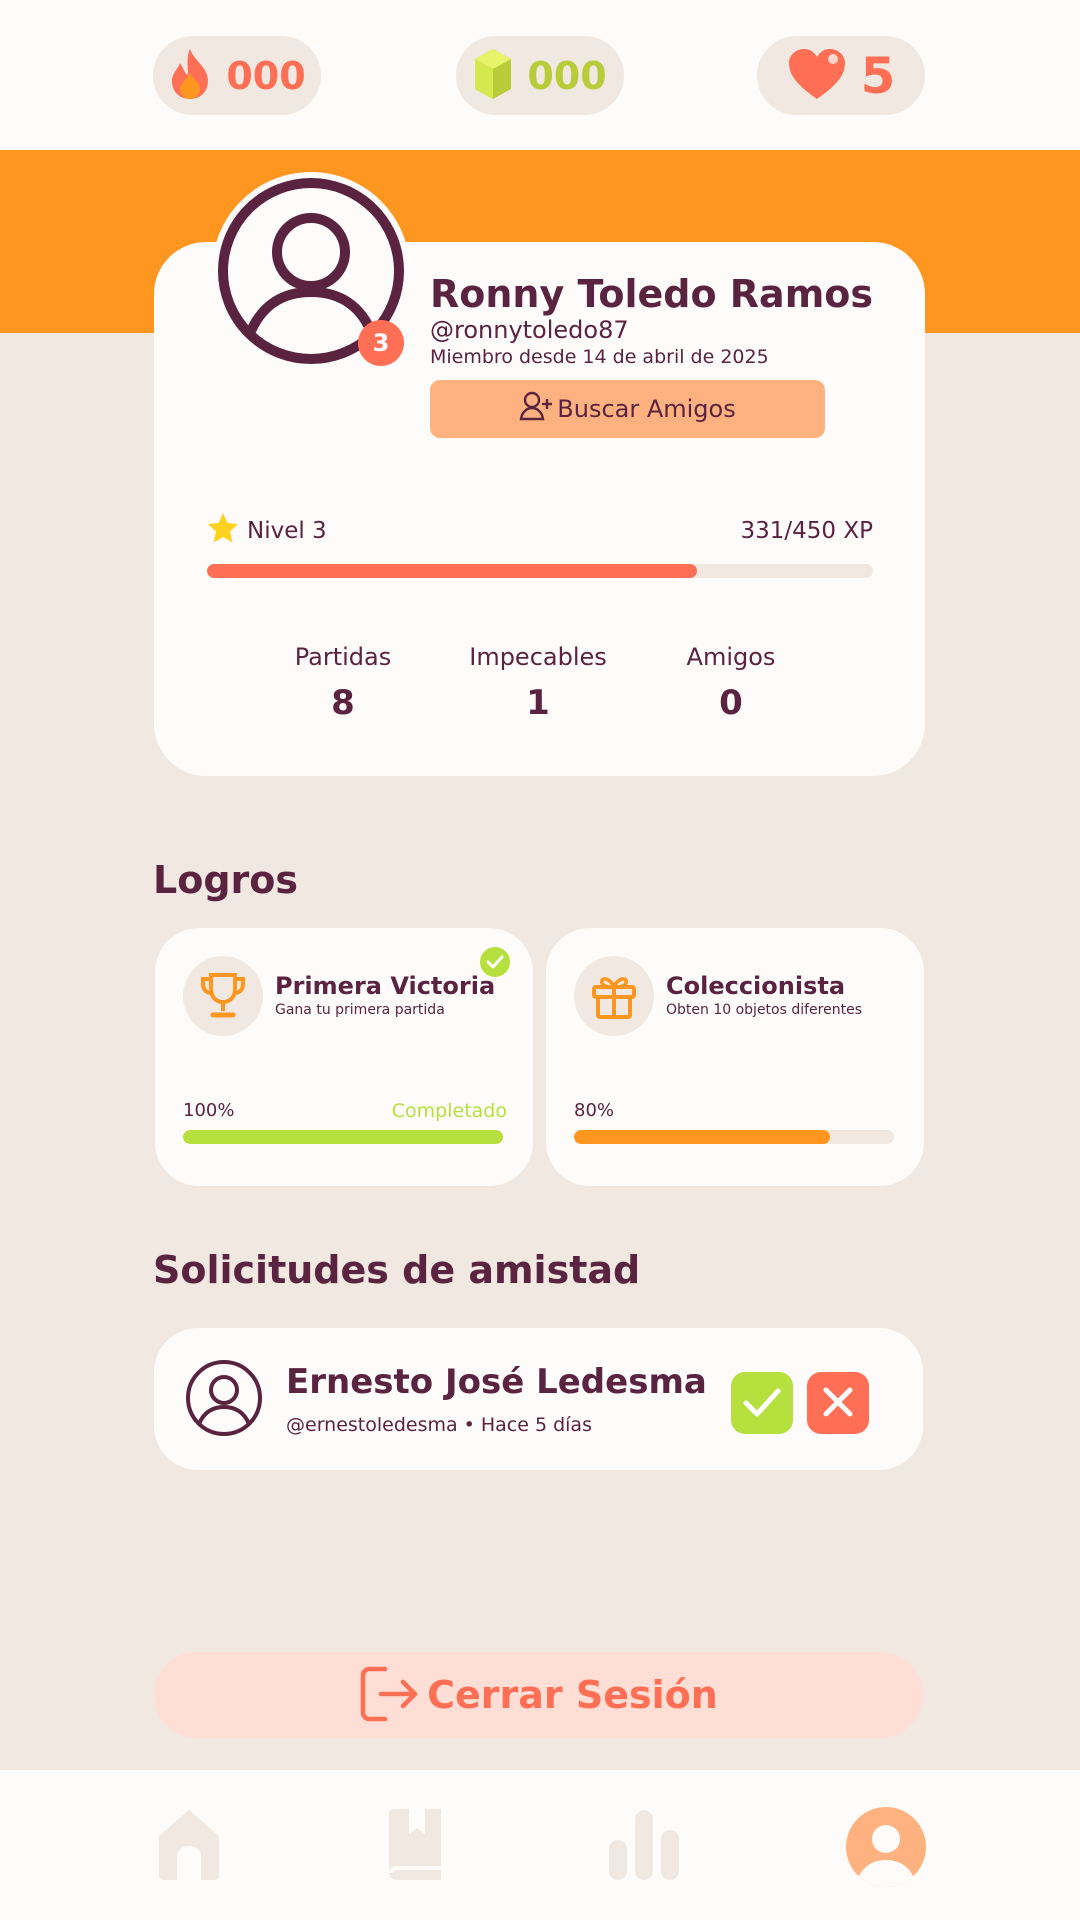  What do you see at coordinates (287, 531) in the screenshot?
I see `level-label: Nivel 3` at bounding box center [287, 531].